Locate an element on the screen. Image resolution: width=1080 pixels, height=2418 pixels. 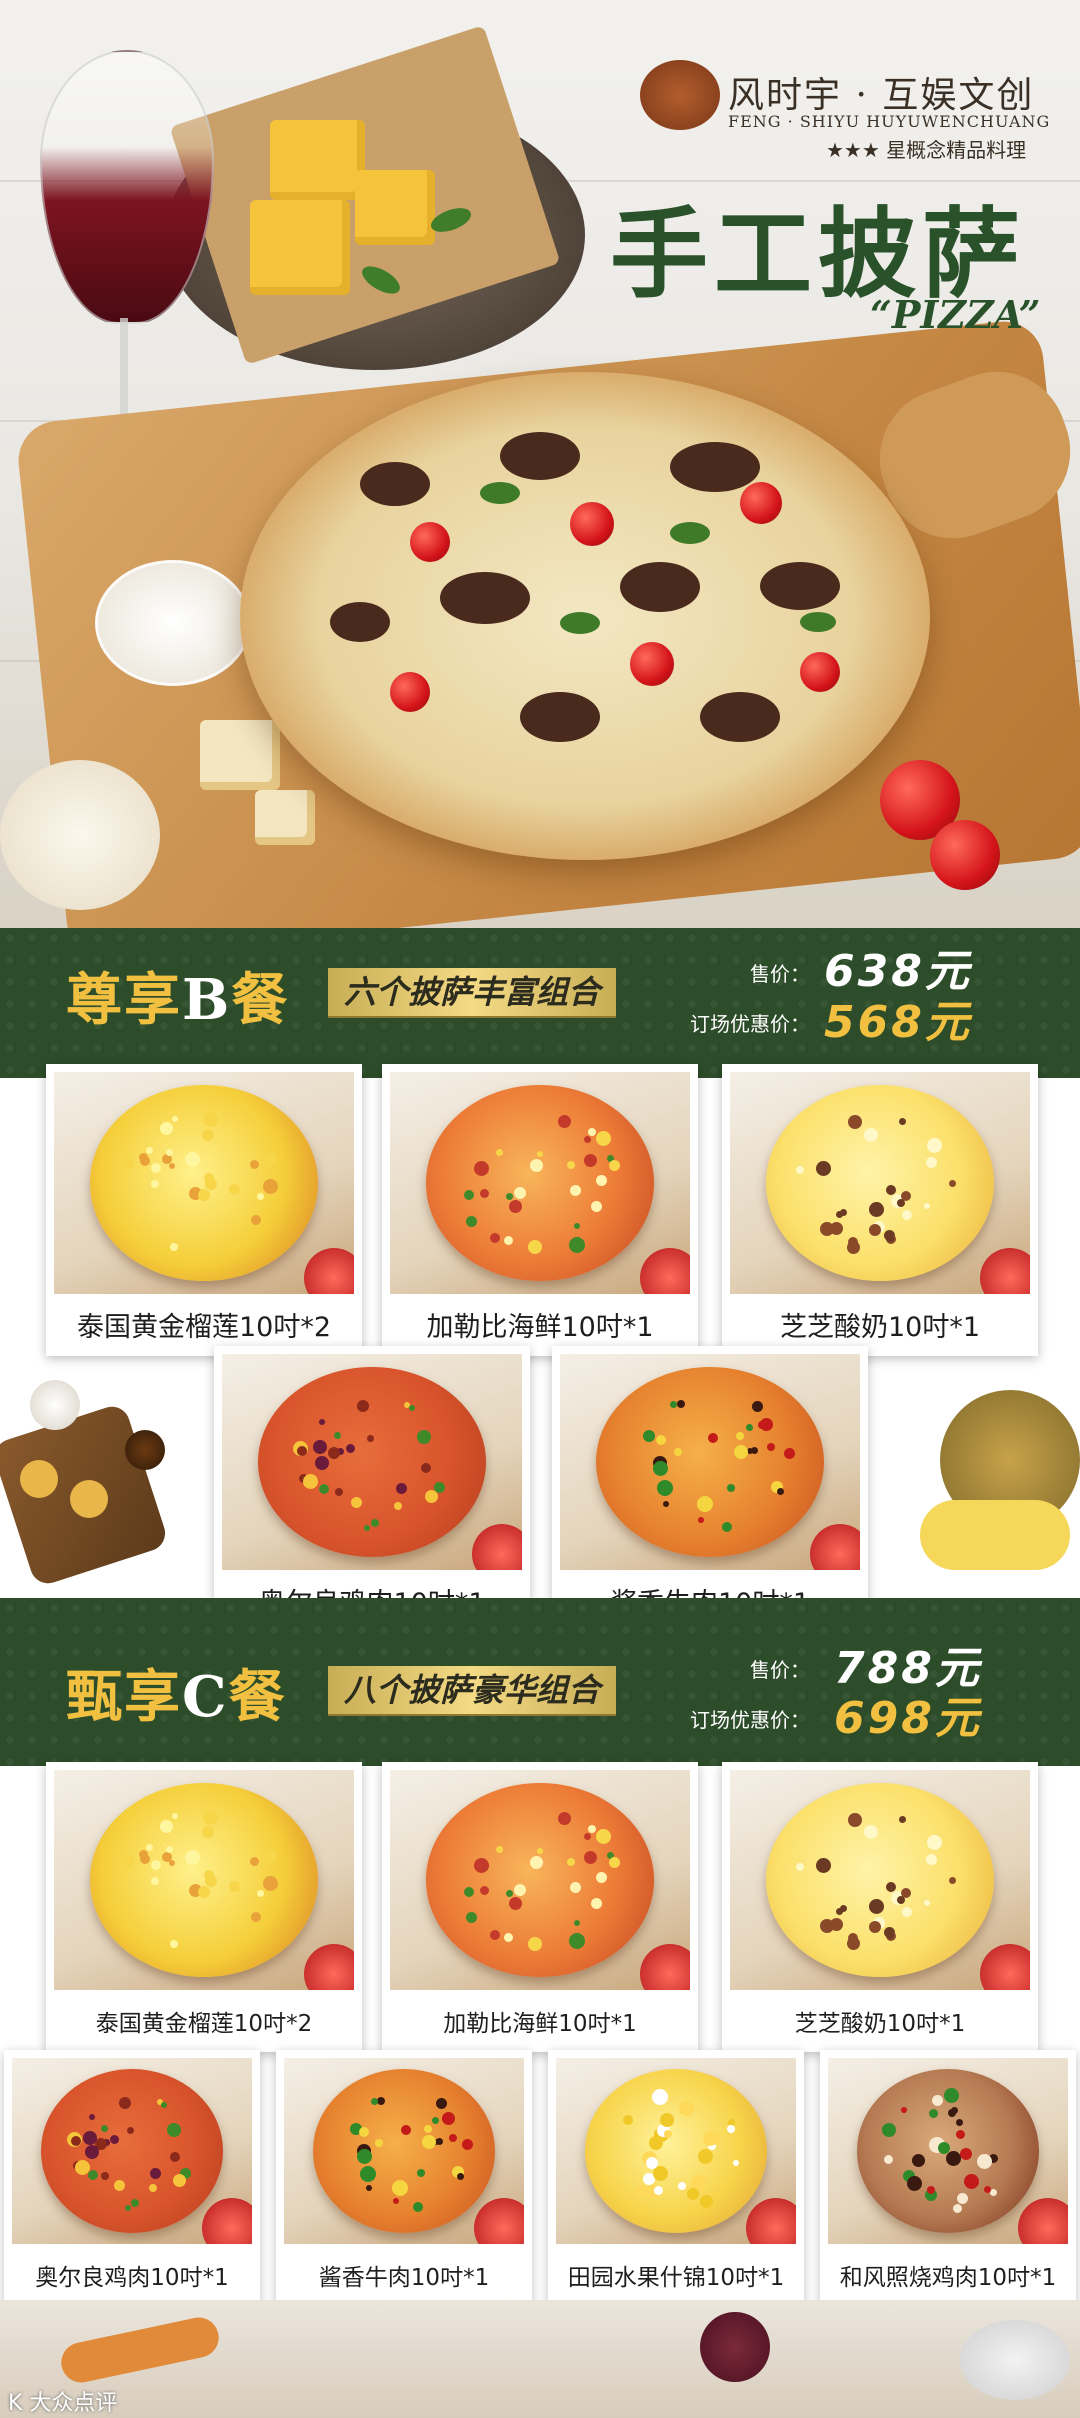
bowl is located at coordinates (1015, 2360).